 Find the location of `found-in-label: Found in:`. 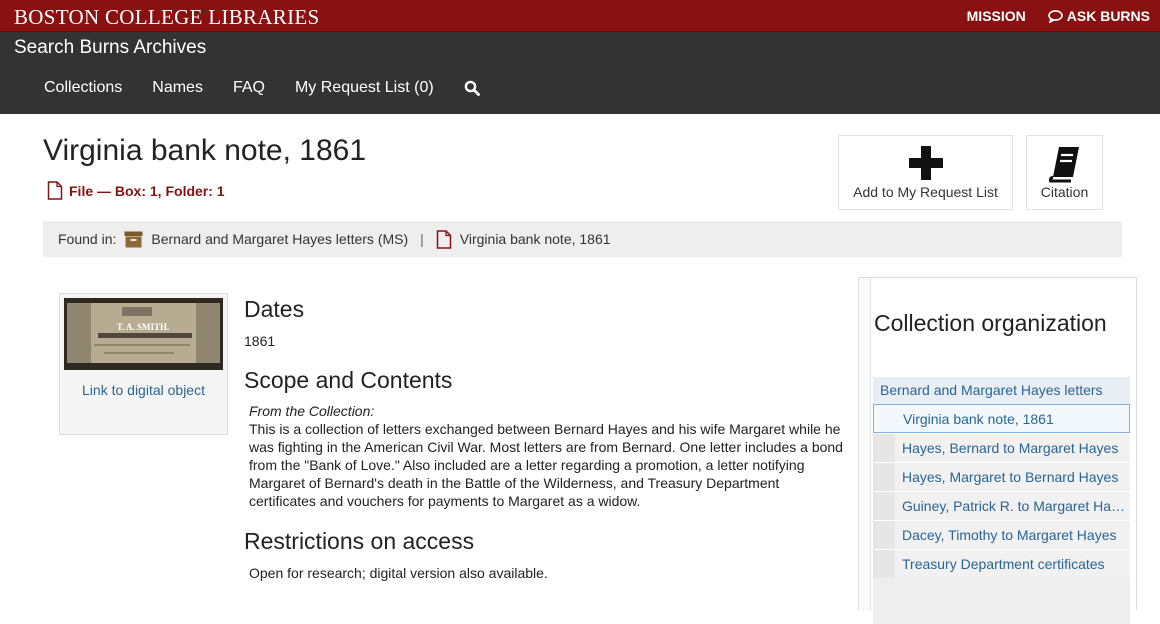

found-in-label: Found in: is located at coordinates (87, 239).